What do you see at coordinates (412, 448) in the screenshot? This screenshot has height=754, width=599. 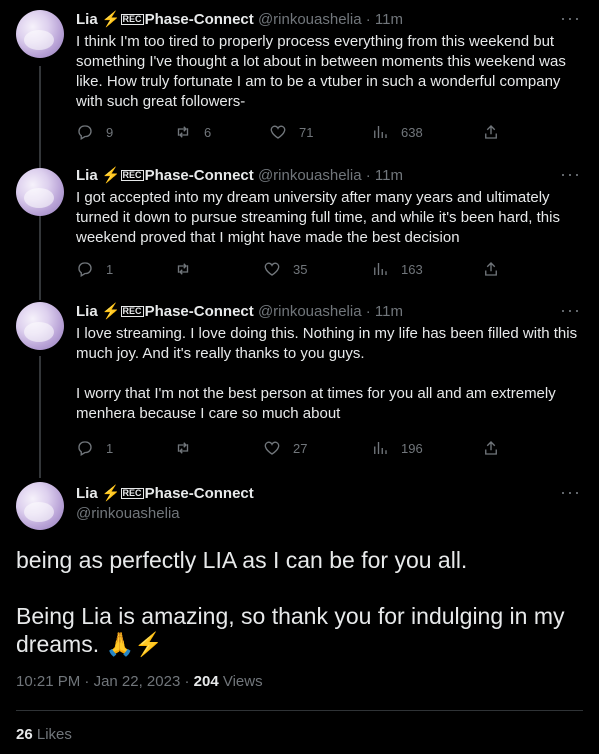 I see `view-count: 196` at bounding box center [412, 448].